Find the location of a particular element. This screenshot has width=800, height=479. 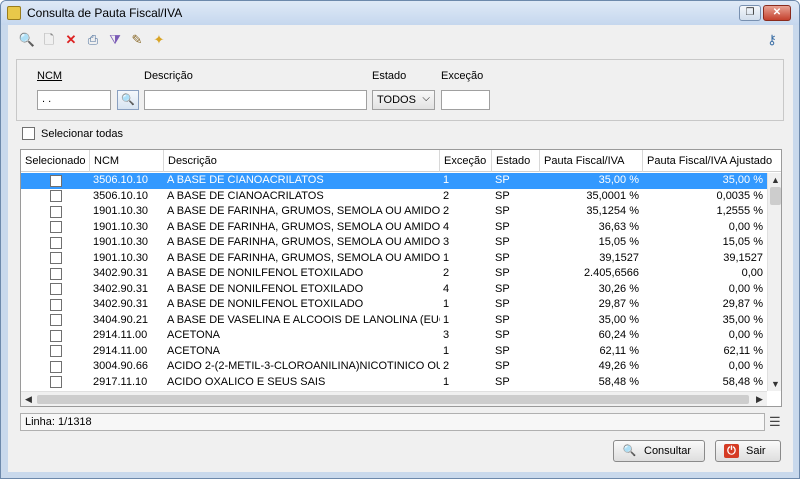

estado-selected-value: TODOS is located at coordinates (396, 100).